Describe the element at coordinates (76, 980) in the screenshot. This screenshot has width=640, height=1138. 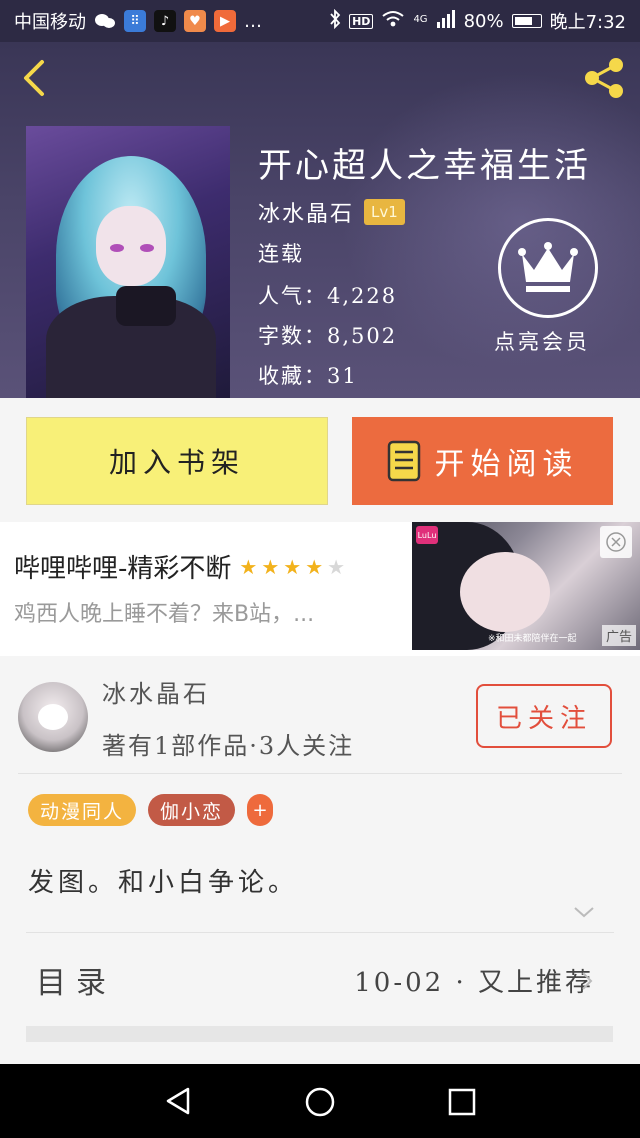
I see `toc-label: 目录` at that location.